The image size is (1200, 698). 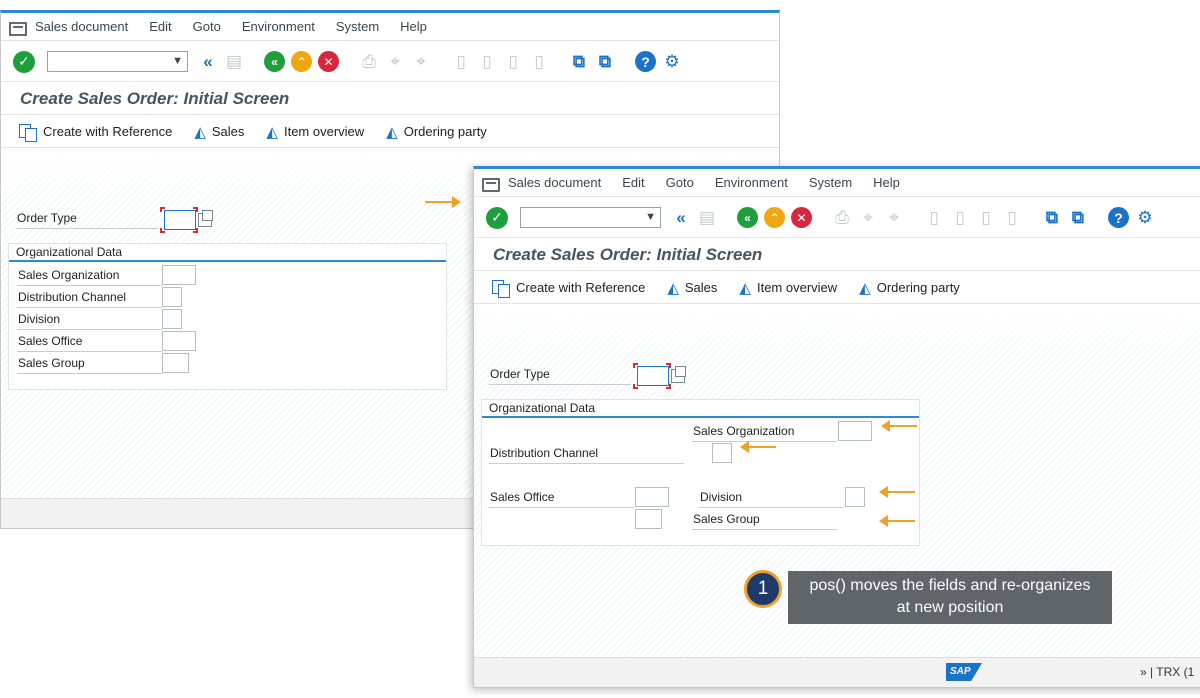 What do you see at coordinates (837, 672) in the screenshot?
I see `status-bar: SAP » | TRX (1` at bounding box center [837, 672].